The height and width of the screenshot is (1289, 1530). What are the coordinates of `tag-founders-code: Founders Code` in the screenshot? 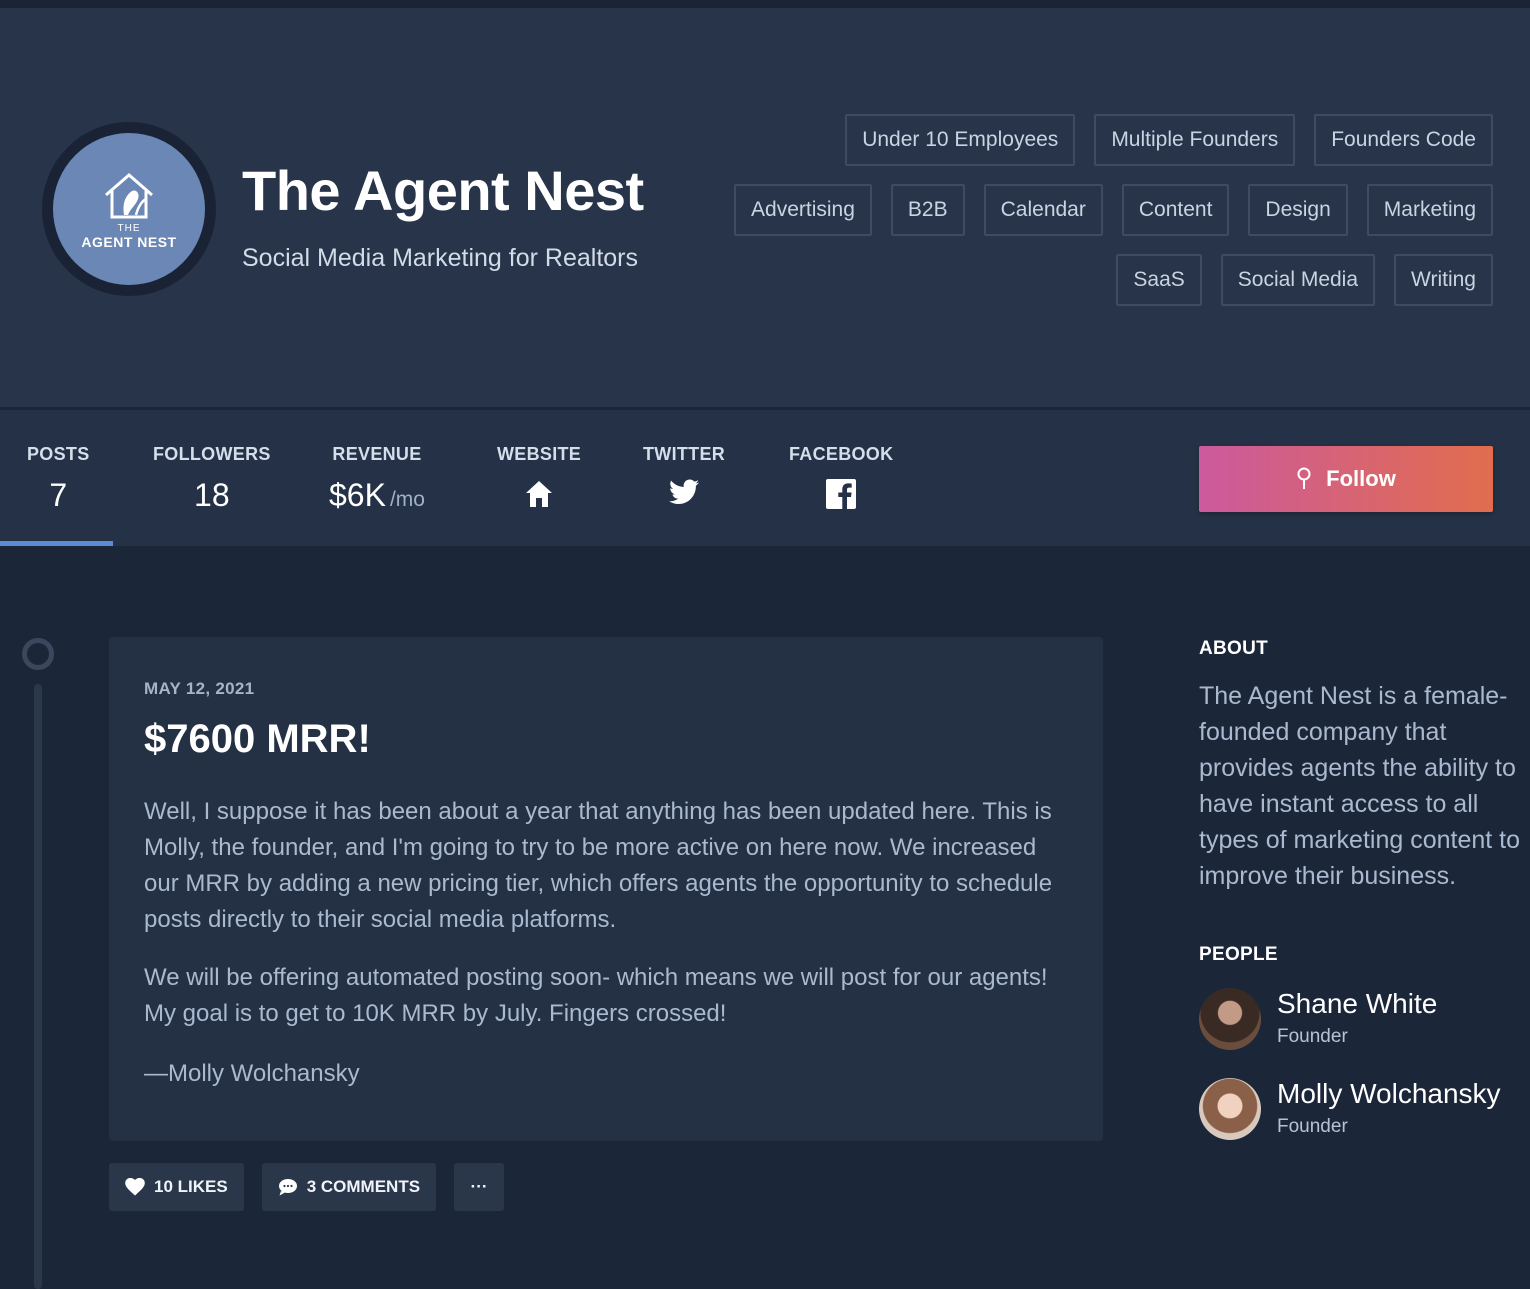 It's located at (1403, 140).